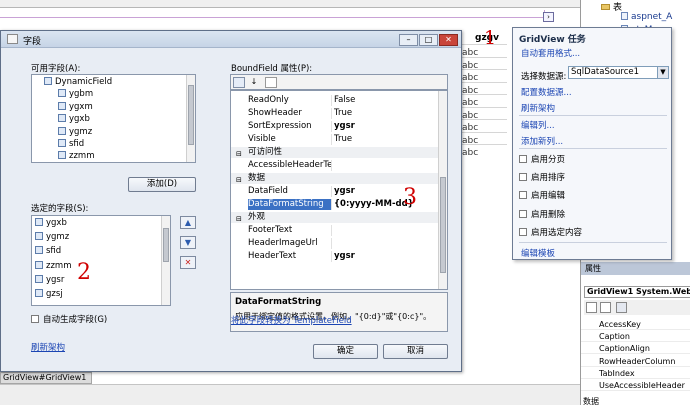 This screenshot has height=407, width=690. I want to click on tasks-checkbox: 启用编辑, so click(542, 195).